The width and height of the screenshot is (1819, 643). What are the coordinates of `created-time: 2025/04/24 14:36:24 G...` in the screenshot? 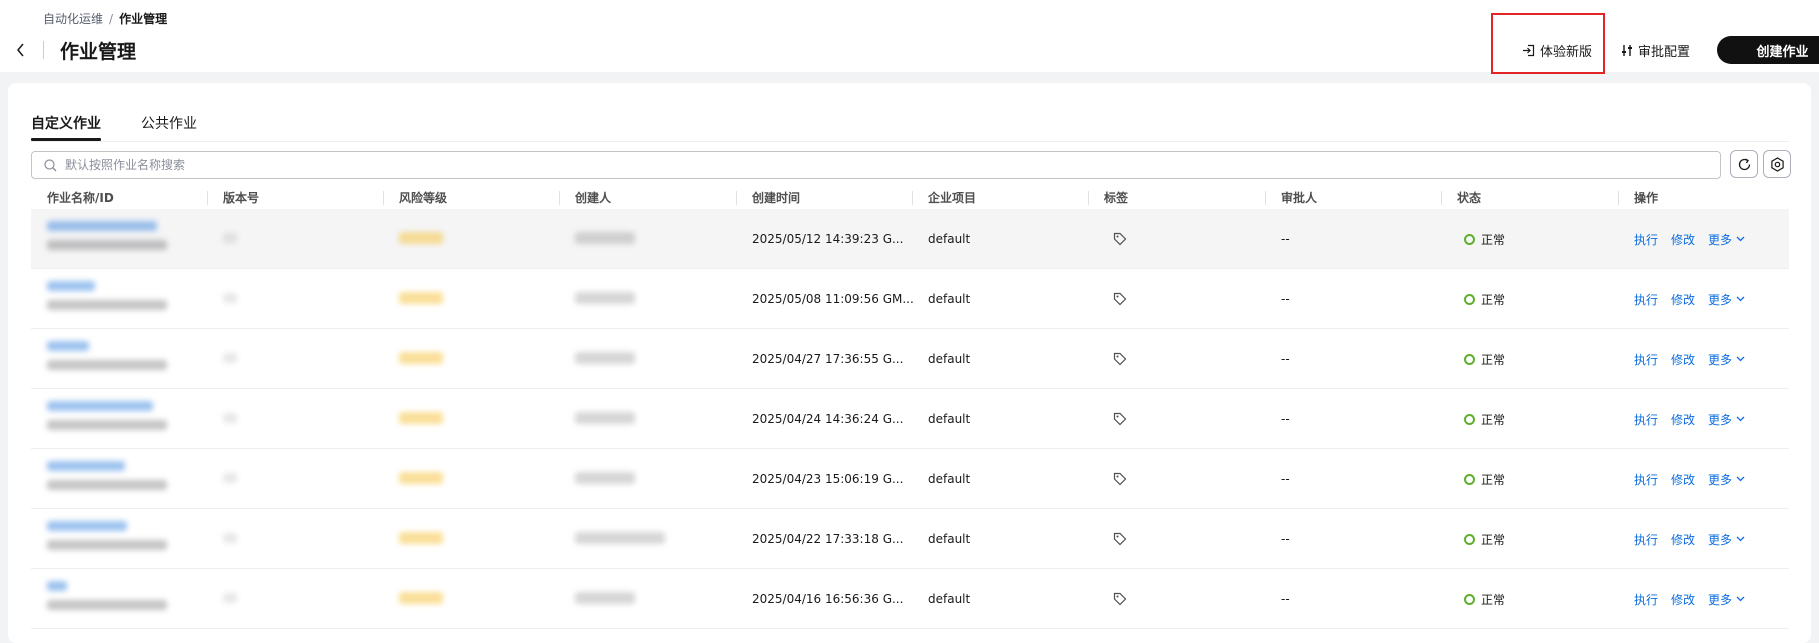 It's located at (828, 419).